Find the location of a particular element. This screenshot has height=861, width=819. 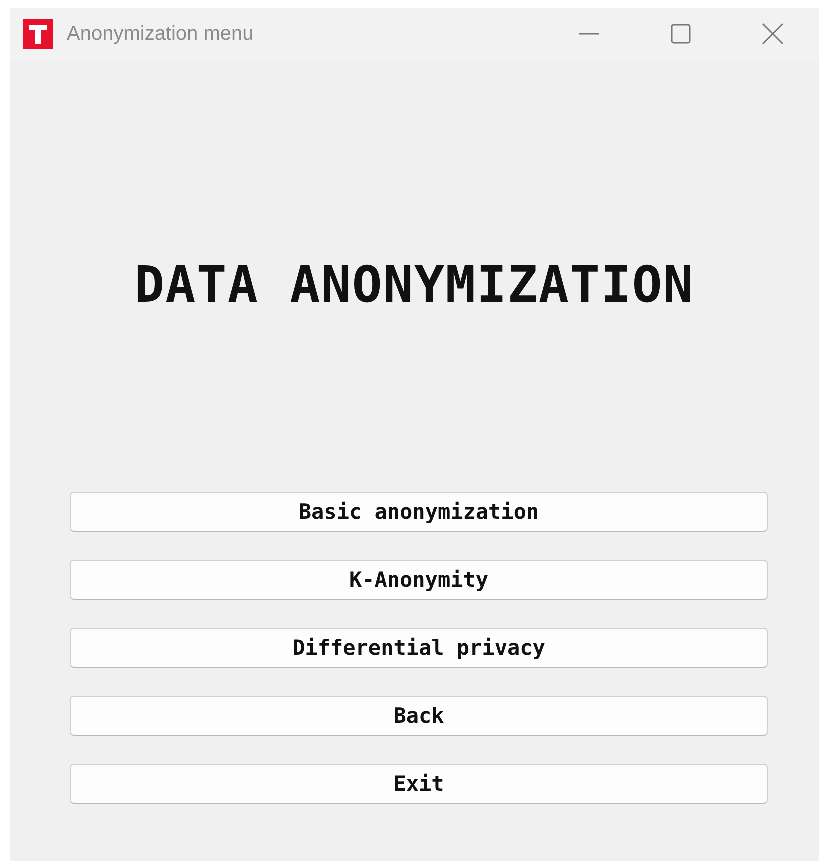

heading: DATA ANONYMIZATION is located at coordinates (414, 285).